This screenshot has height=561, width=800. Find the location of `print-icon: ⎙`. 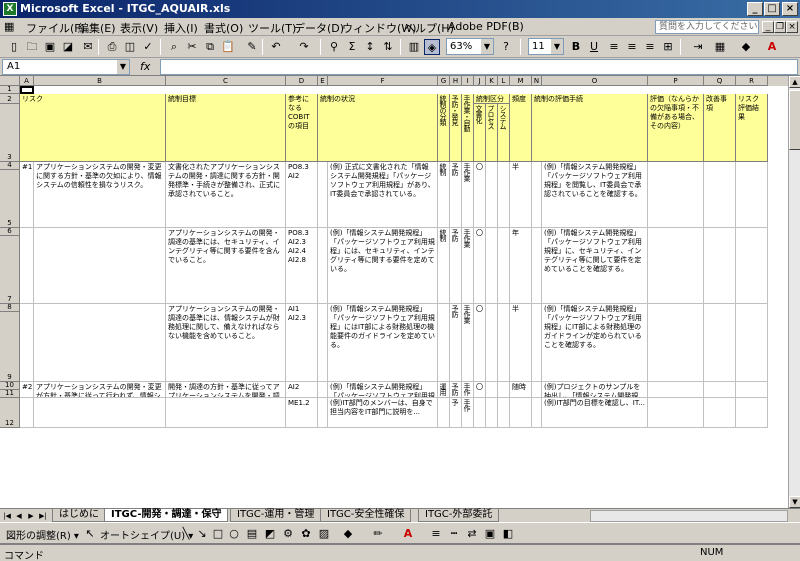

print-icon: ⎙ is located at coordinates (112, 47).